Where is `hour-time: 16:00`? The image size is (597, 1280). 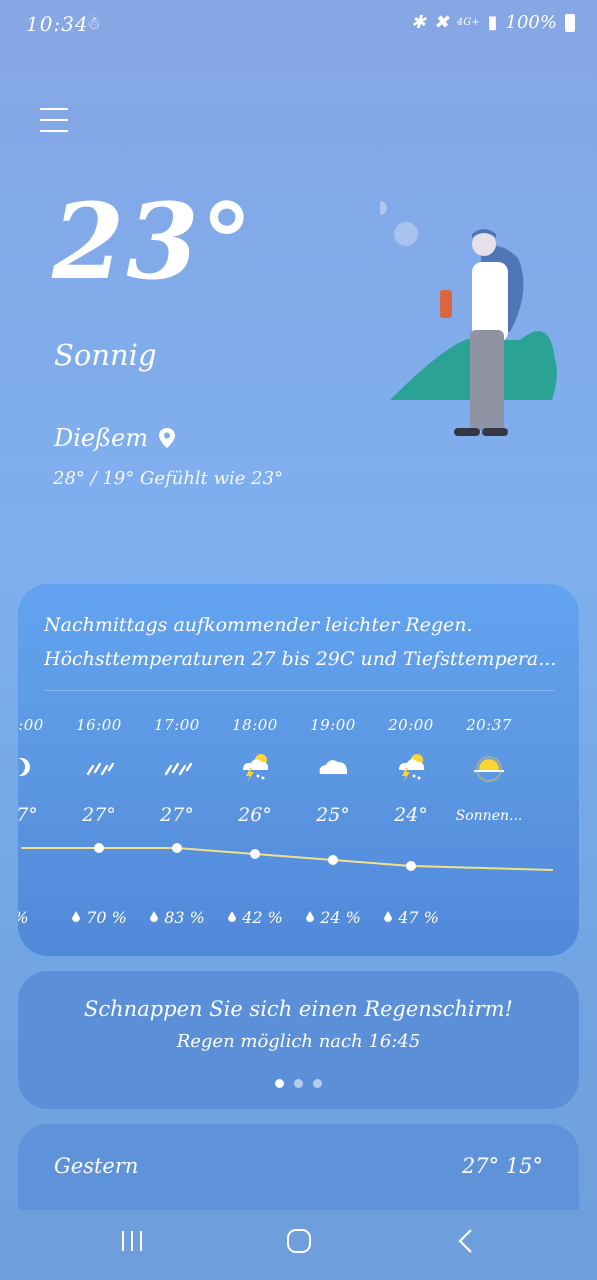
hour-time: 16:00 is located at coordinates (99, 725).